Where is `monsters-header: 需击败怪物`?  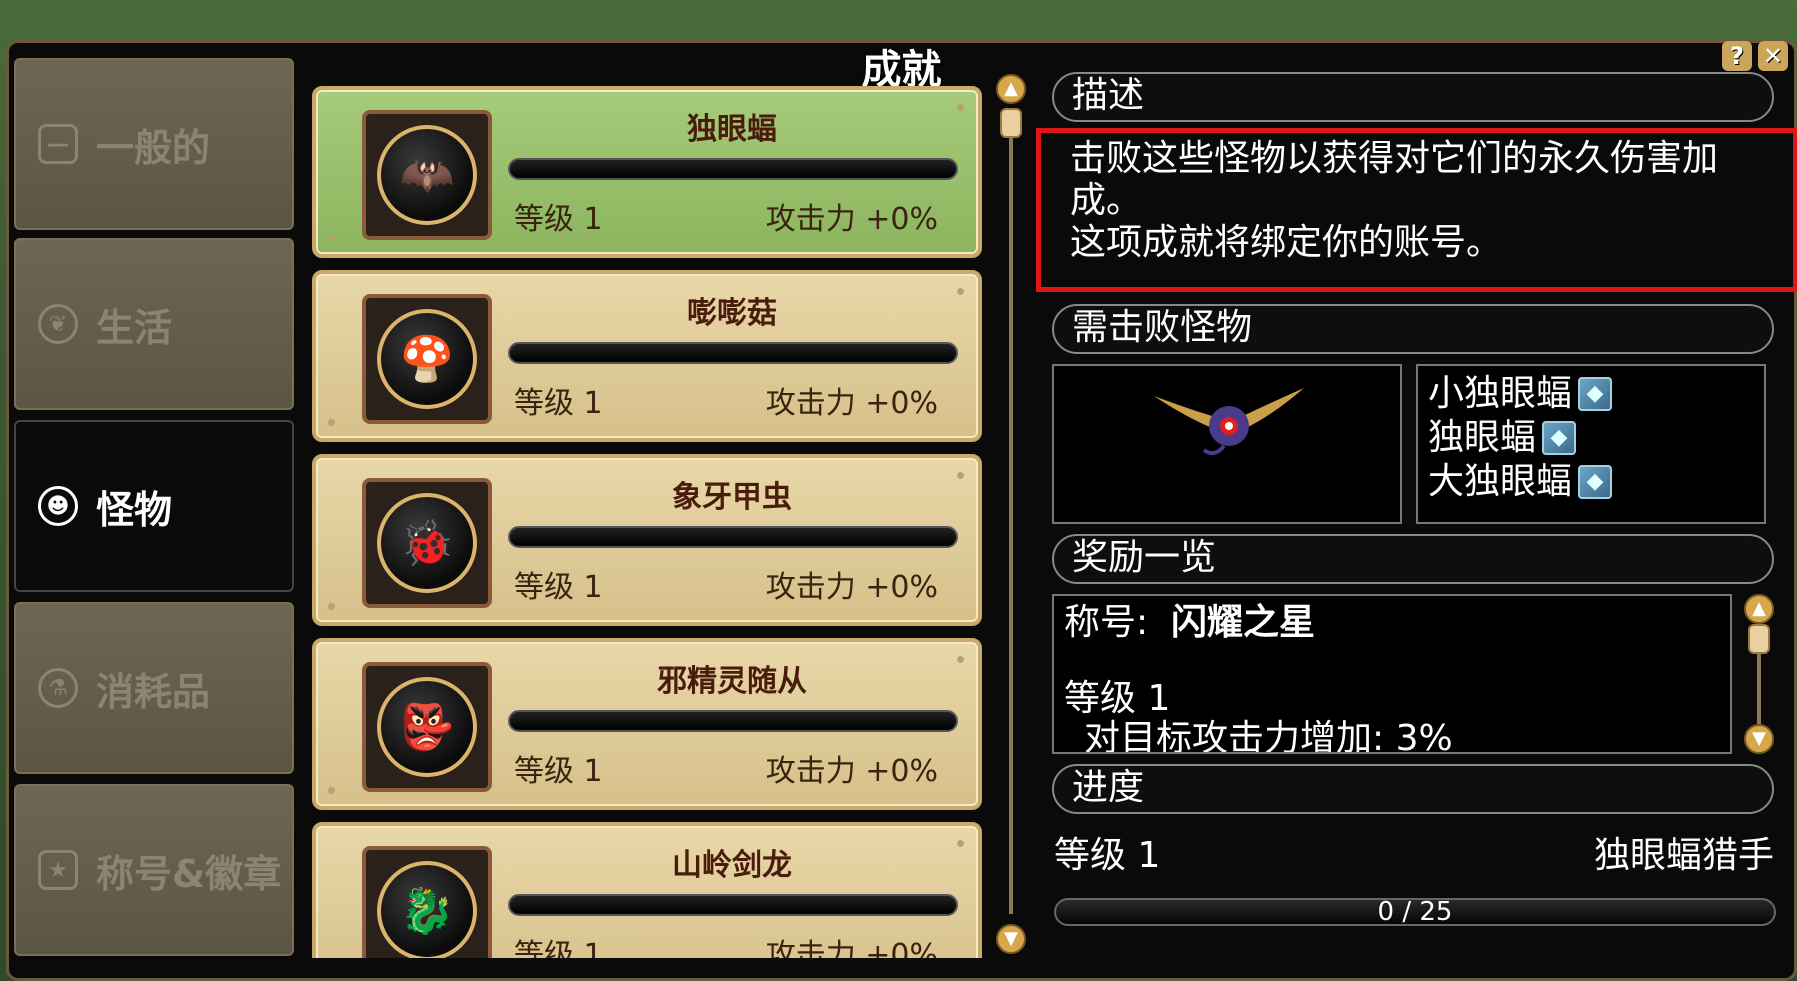
monsters-header: 需击败怪物 is located at coordinates (1413, 329).